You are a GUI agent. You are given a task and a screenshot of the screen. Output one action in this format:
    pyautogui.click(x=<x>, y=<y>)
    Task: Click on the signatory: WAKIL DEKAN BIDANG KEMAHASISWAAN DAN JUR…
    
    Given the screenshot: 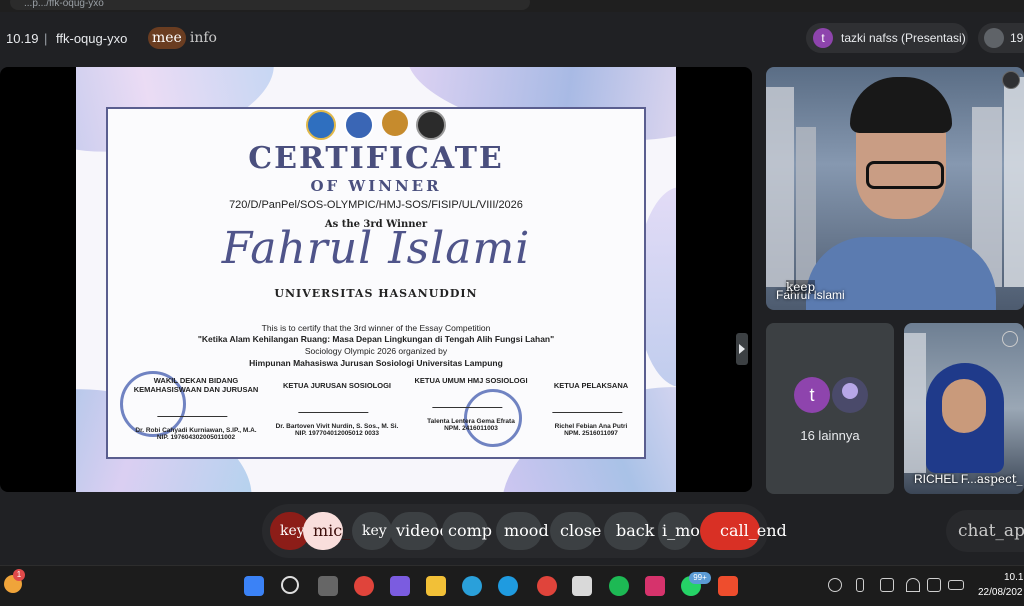 What is the action you would take?
    pyautogui.click(x=196, y=408)
    